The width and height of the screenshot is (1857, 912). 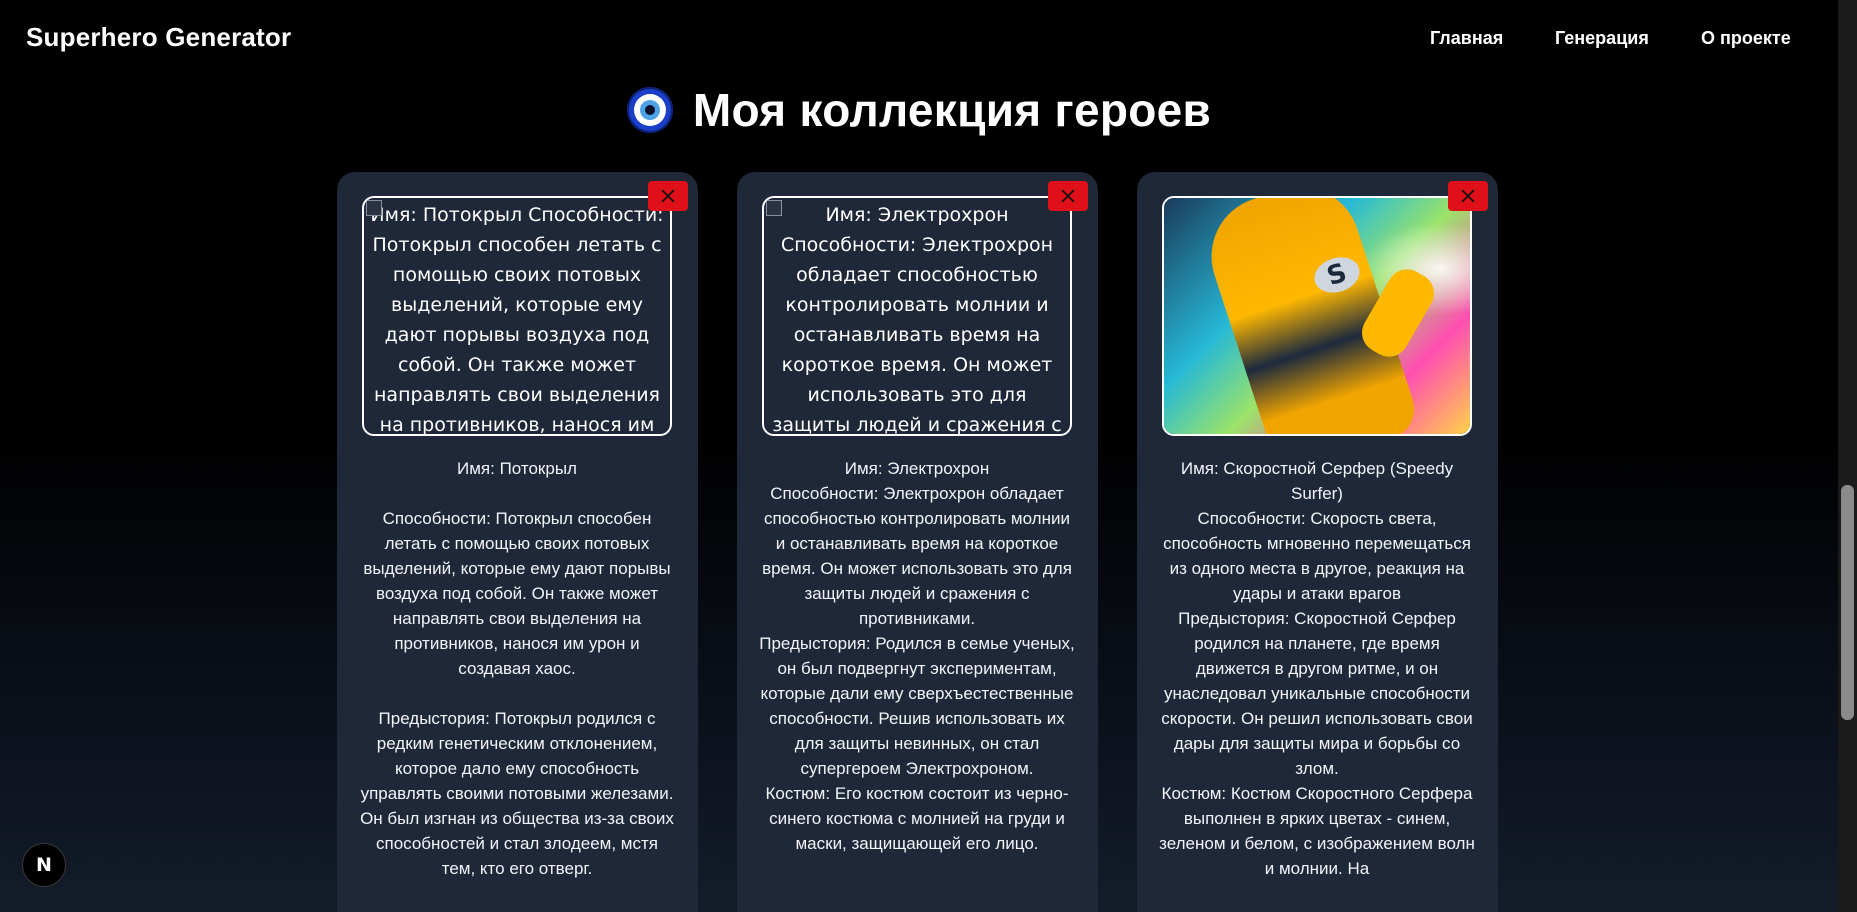 What do you see at coordinates (649, 110) in the screenshot?
I see `nazar-eye-icon` at bounding box center [649, 110].